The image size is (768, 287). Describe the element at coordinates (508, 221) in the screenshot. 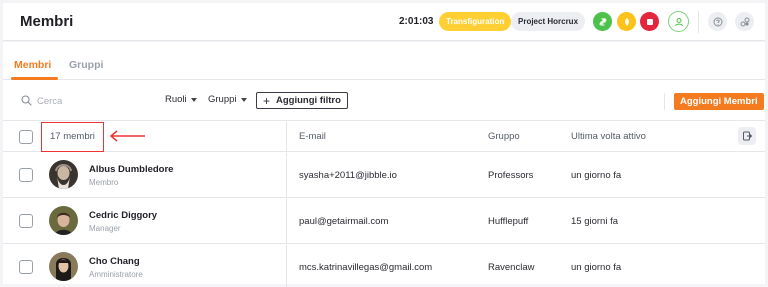

I see `member-group: Hufflepuff` at that location.